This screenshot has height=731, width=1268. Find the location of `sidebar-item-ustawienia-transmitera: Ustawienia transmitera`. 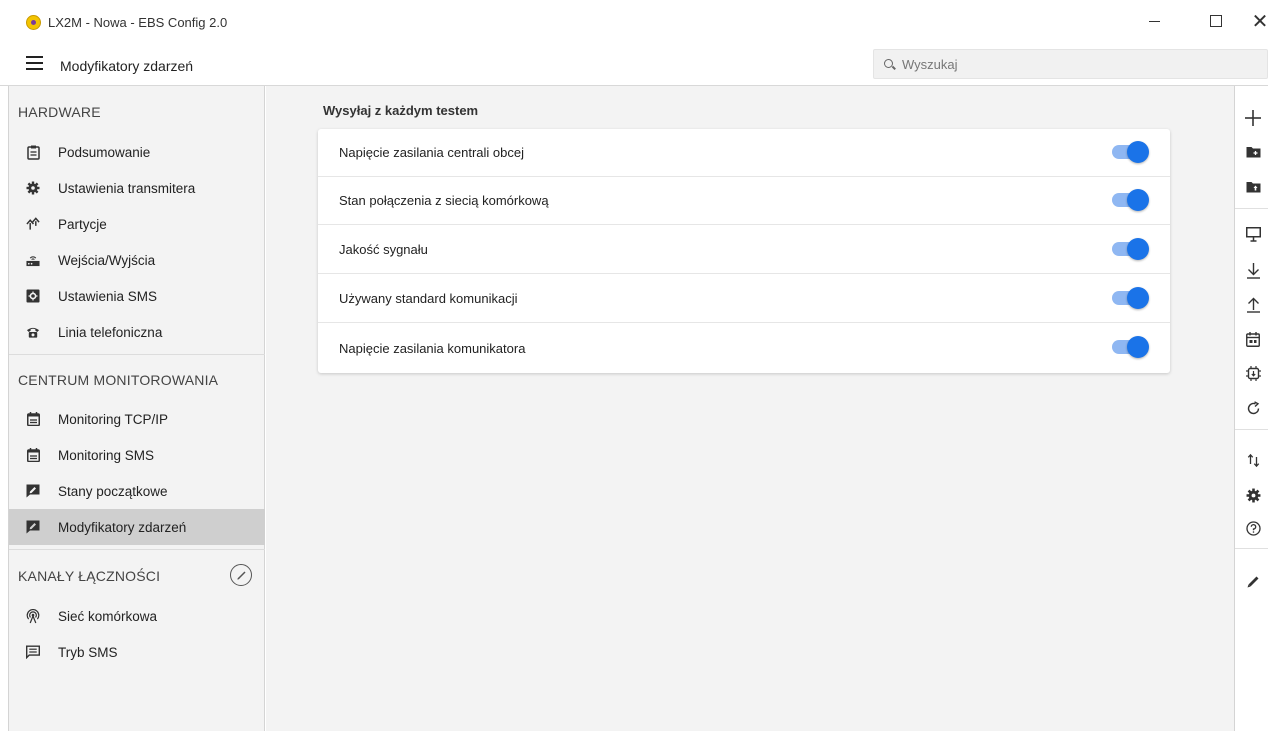

sidebar-item-ustawienia-transmitera: Ustawienia transmitera is located at coordinates (137, 188).